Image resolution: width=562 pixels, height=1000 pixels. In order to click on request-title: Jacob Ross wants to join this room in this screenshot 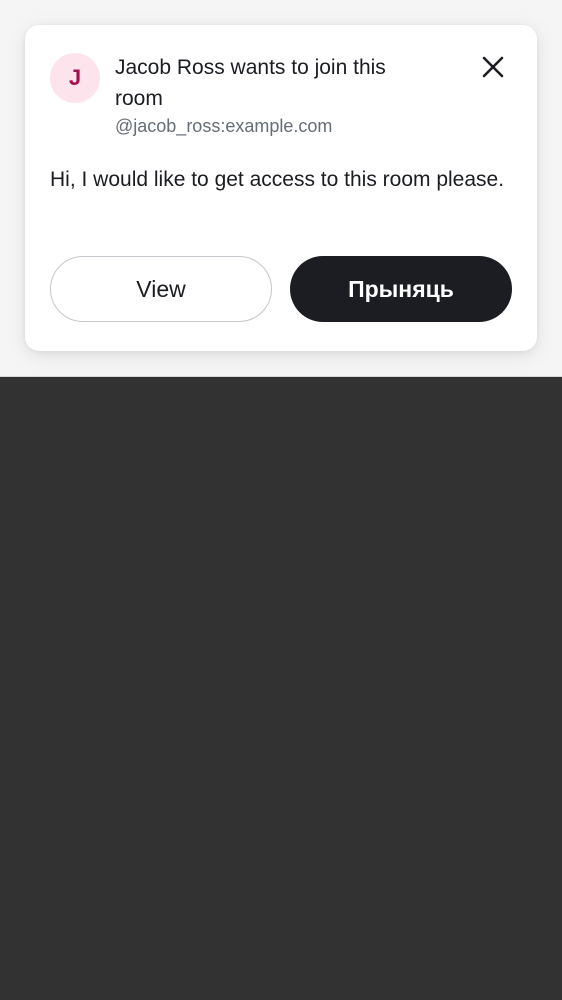, I will do `click(250, 83)`.